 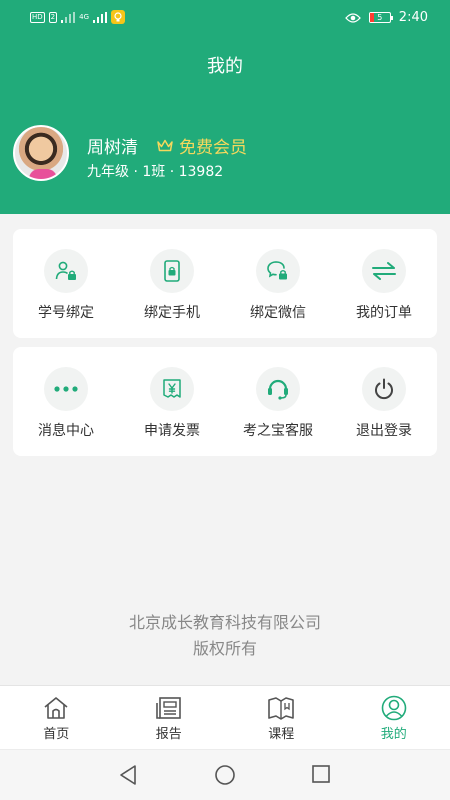 I want to click on menu-item-student-id: 学号绑定, so click(x=66, y=283).